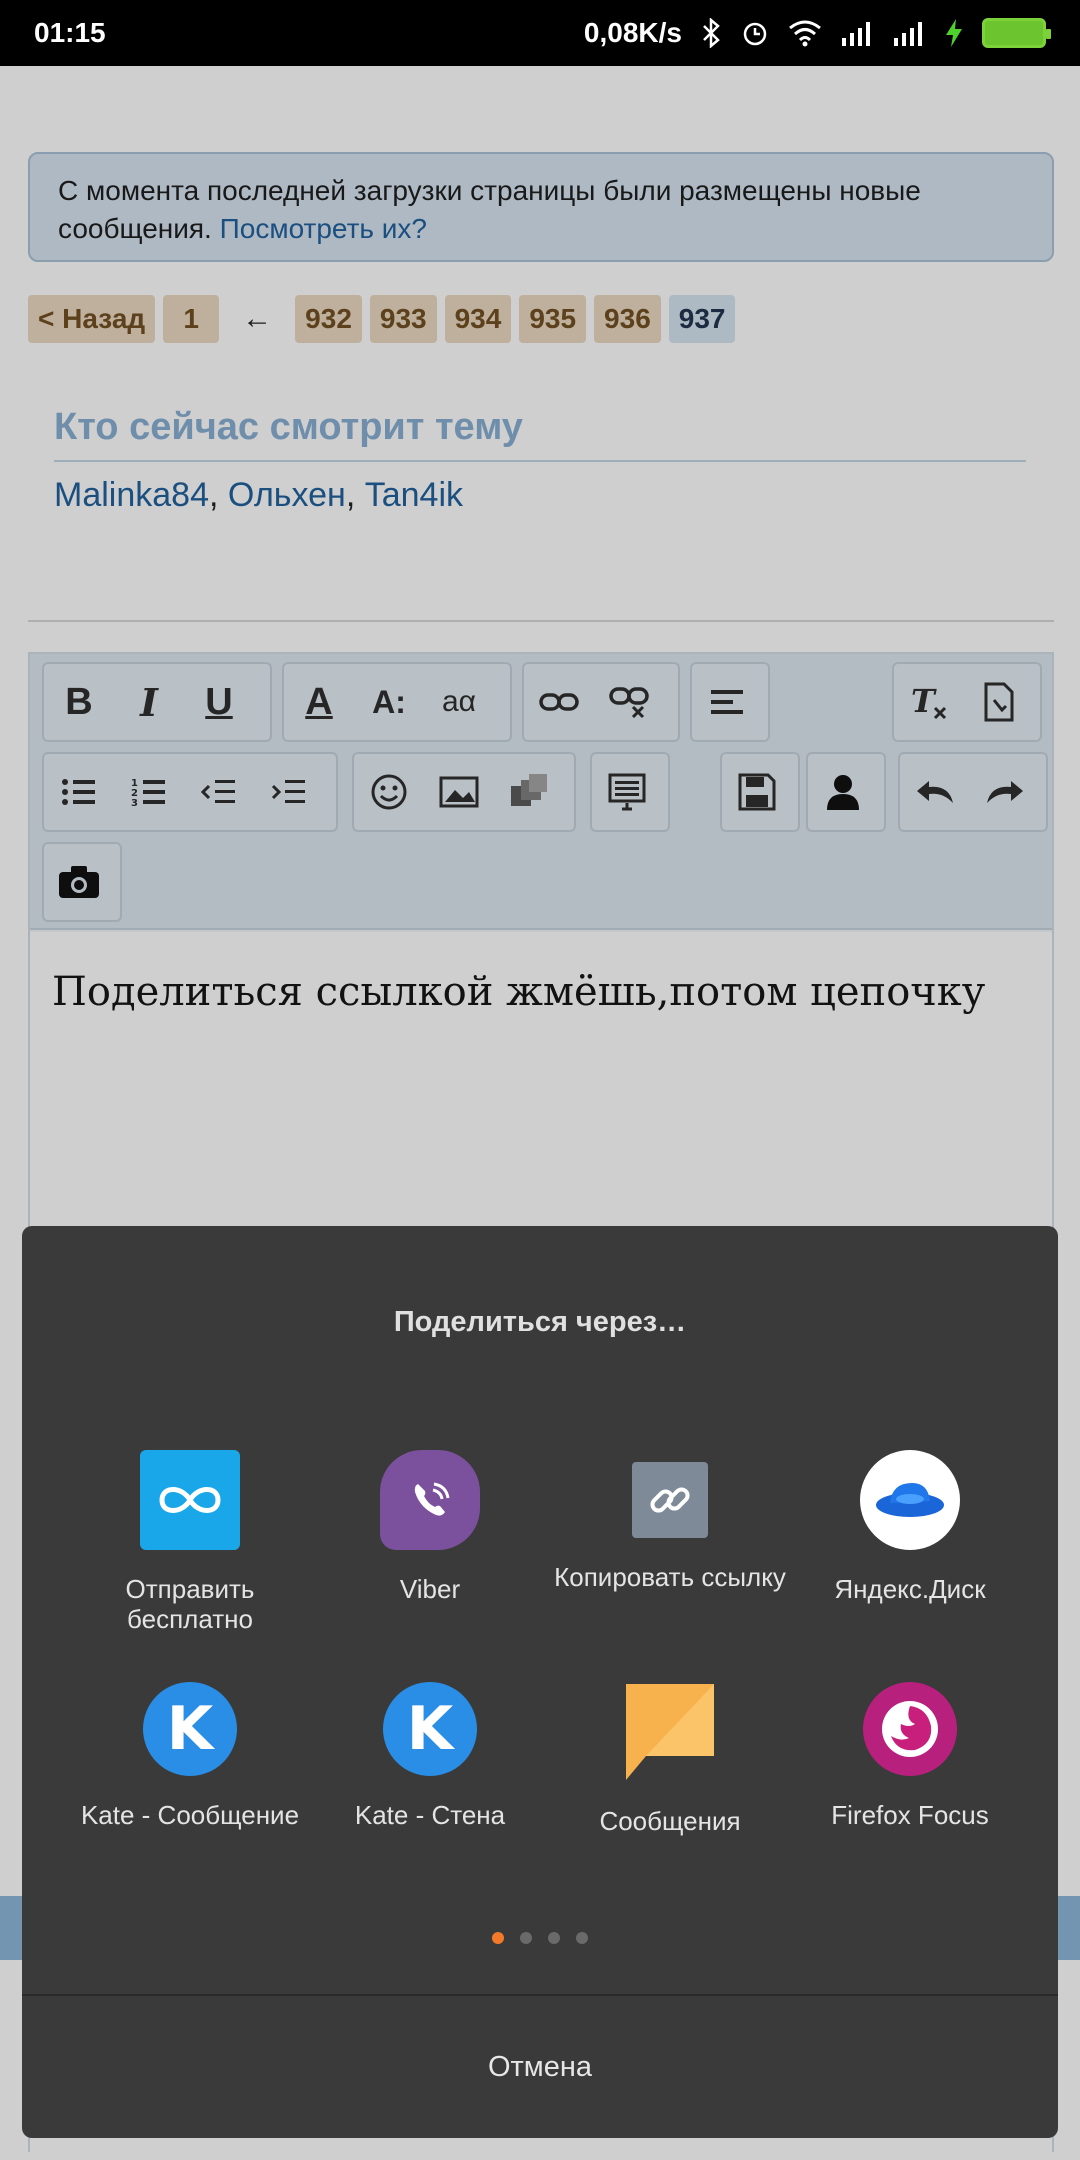 The height and width of the screenshot is (2160, 1080). I want to click on viber-icon, so click(430, 1500).